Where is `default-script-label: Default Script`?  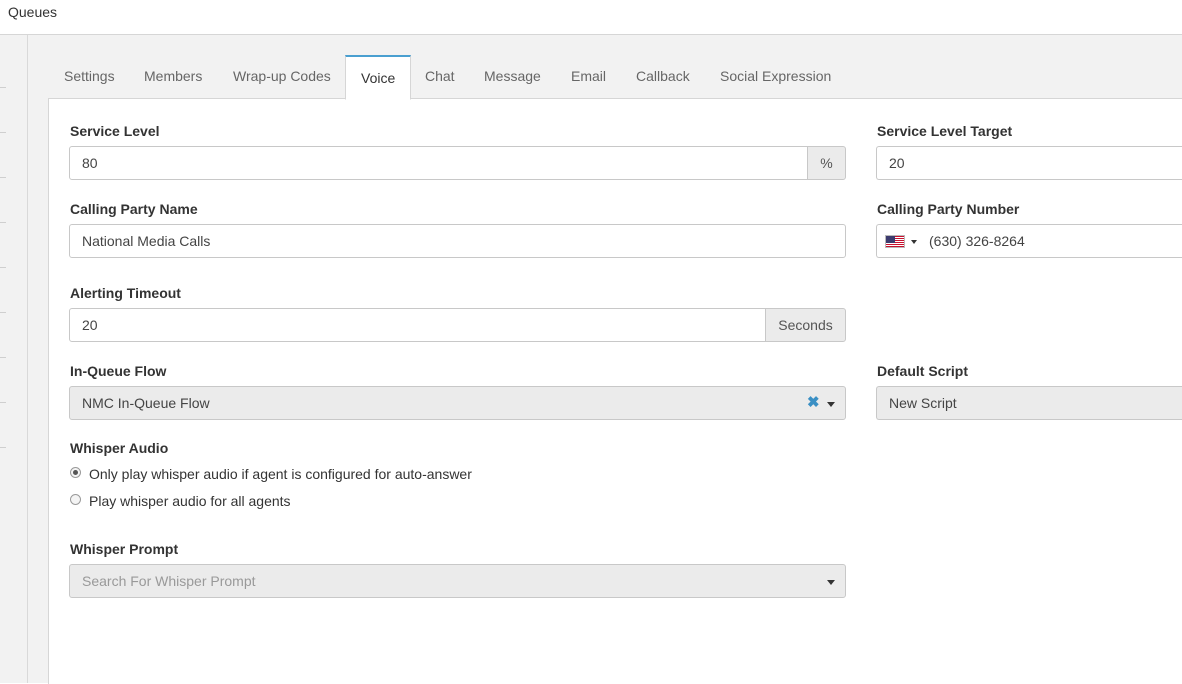 default-script-label: Default Script is located at coordinates (923, 371).